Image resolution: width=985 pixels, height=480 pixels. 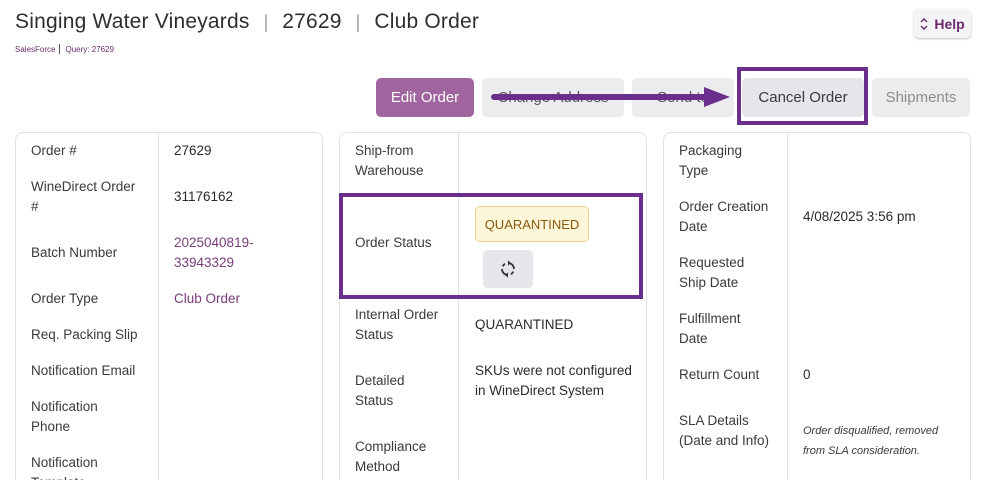 What do you see at coordinates (610, 97) in the screenshot?
I see `annotation-arrow` at bounding box center [610, 97].